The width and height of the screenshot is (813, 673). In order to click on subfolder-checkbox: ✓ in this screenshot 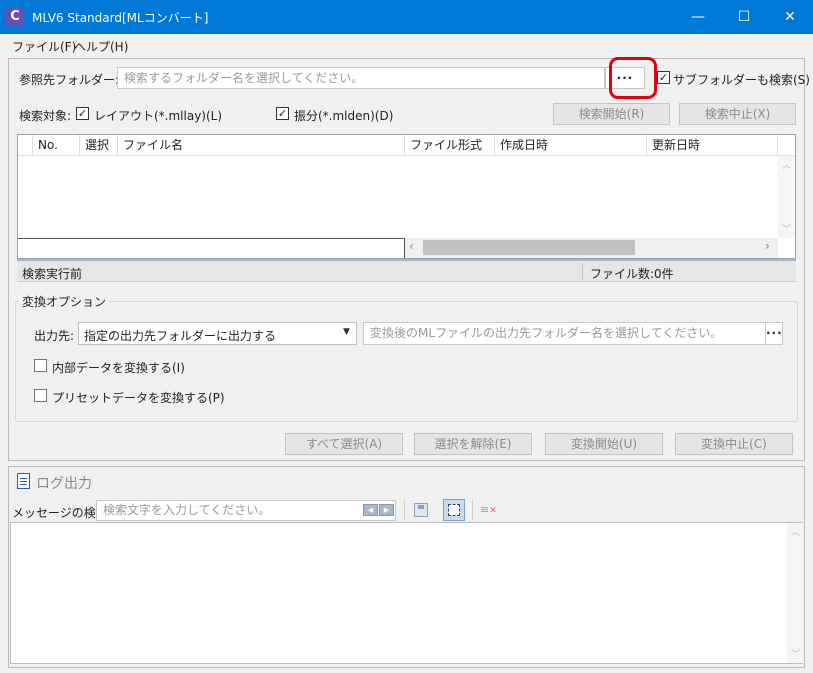, I will do `click(663, 77)`.